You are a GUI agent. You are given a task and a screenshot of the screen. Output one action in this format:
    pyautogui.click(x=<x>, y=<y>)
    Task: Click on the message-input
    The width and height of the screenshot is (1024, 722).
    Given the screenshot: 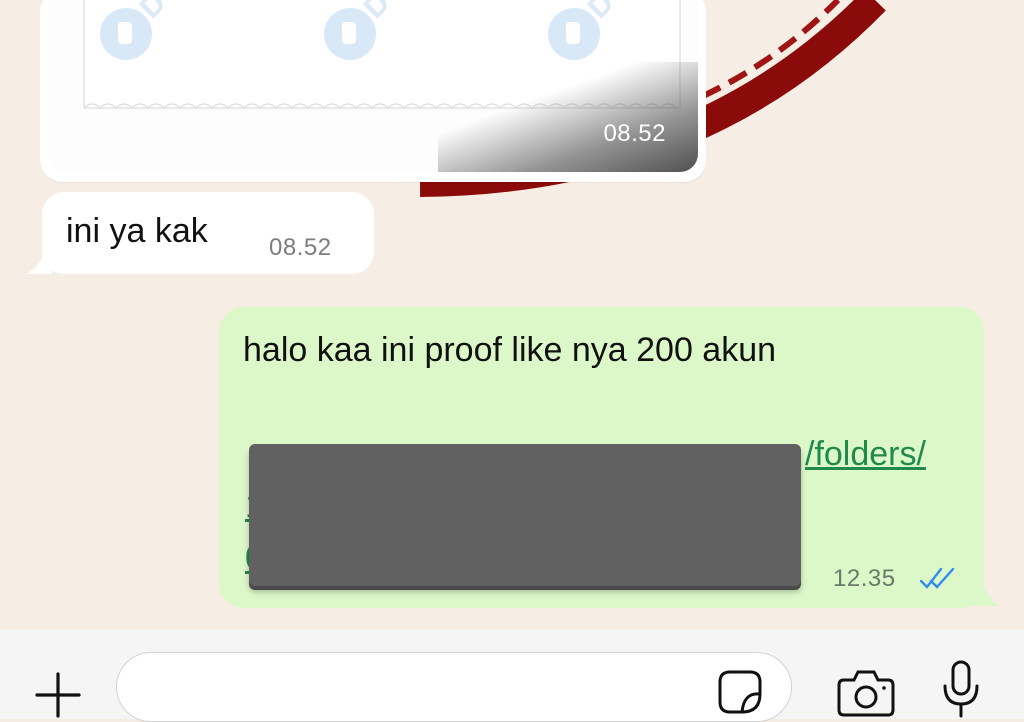 What is the action you would take?
    pyautogui.click(x=454, y=687)
    